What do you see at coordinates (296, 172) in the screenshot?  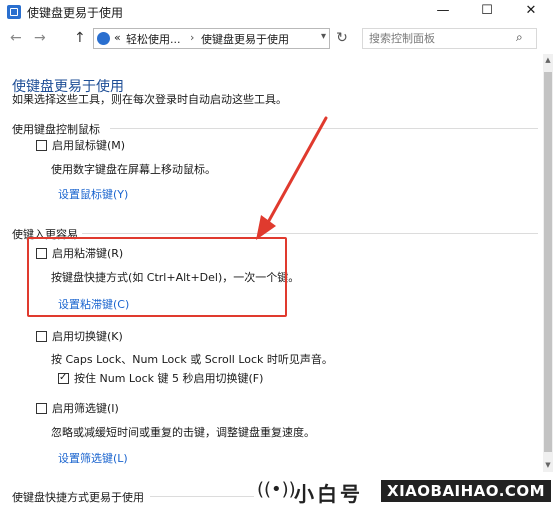 I see `arrow-shaft` at bounding box center [296, 172].